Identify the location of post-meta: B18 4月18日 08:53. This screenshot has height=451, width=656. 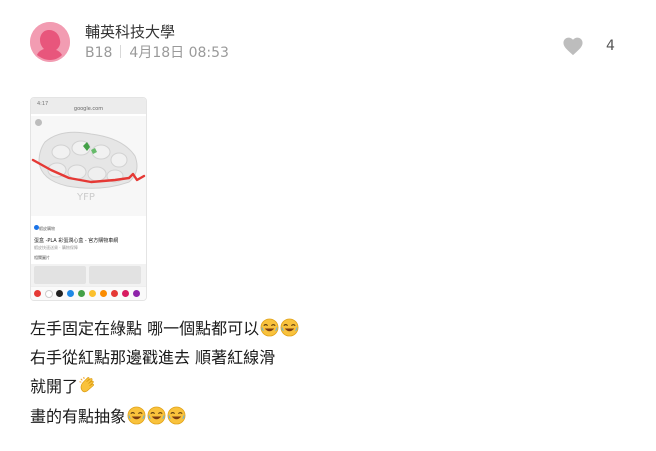
(157, 52).